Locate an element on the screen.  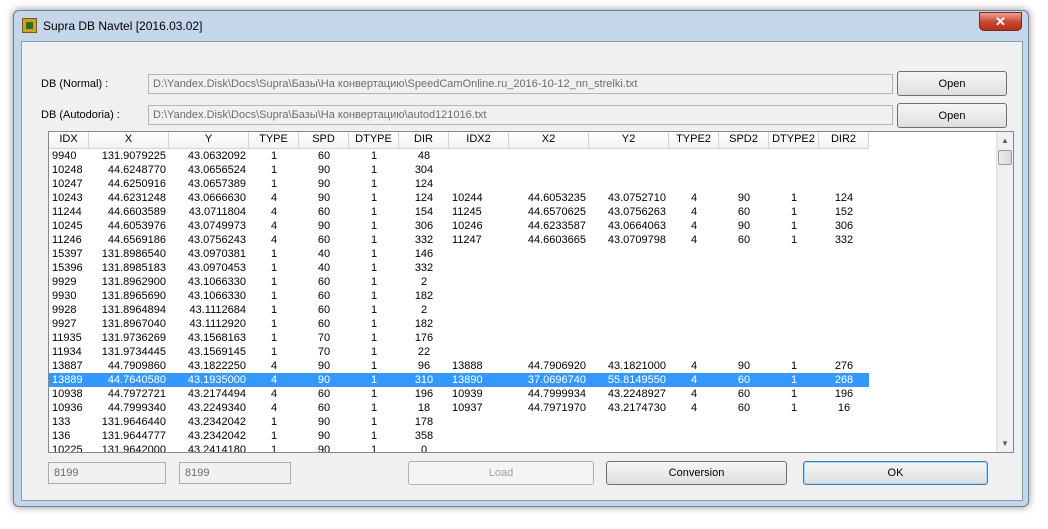
cell-spd2: 60 is located at coordinates (744, 394).